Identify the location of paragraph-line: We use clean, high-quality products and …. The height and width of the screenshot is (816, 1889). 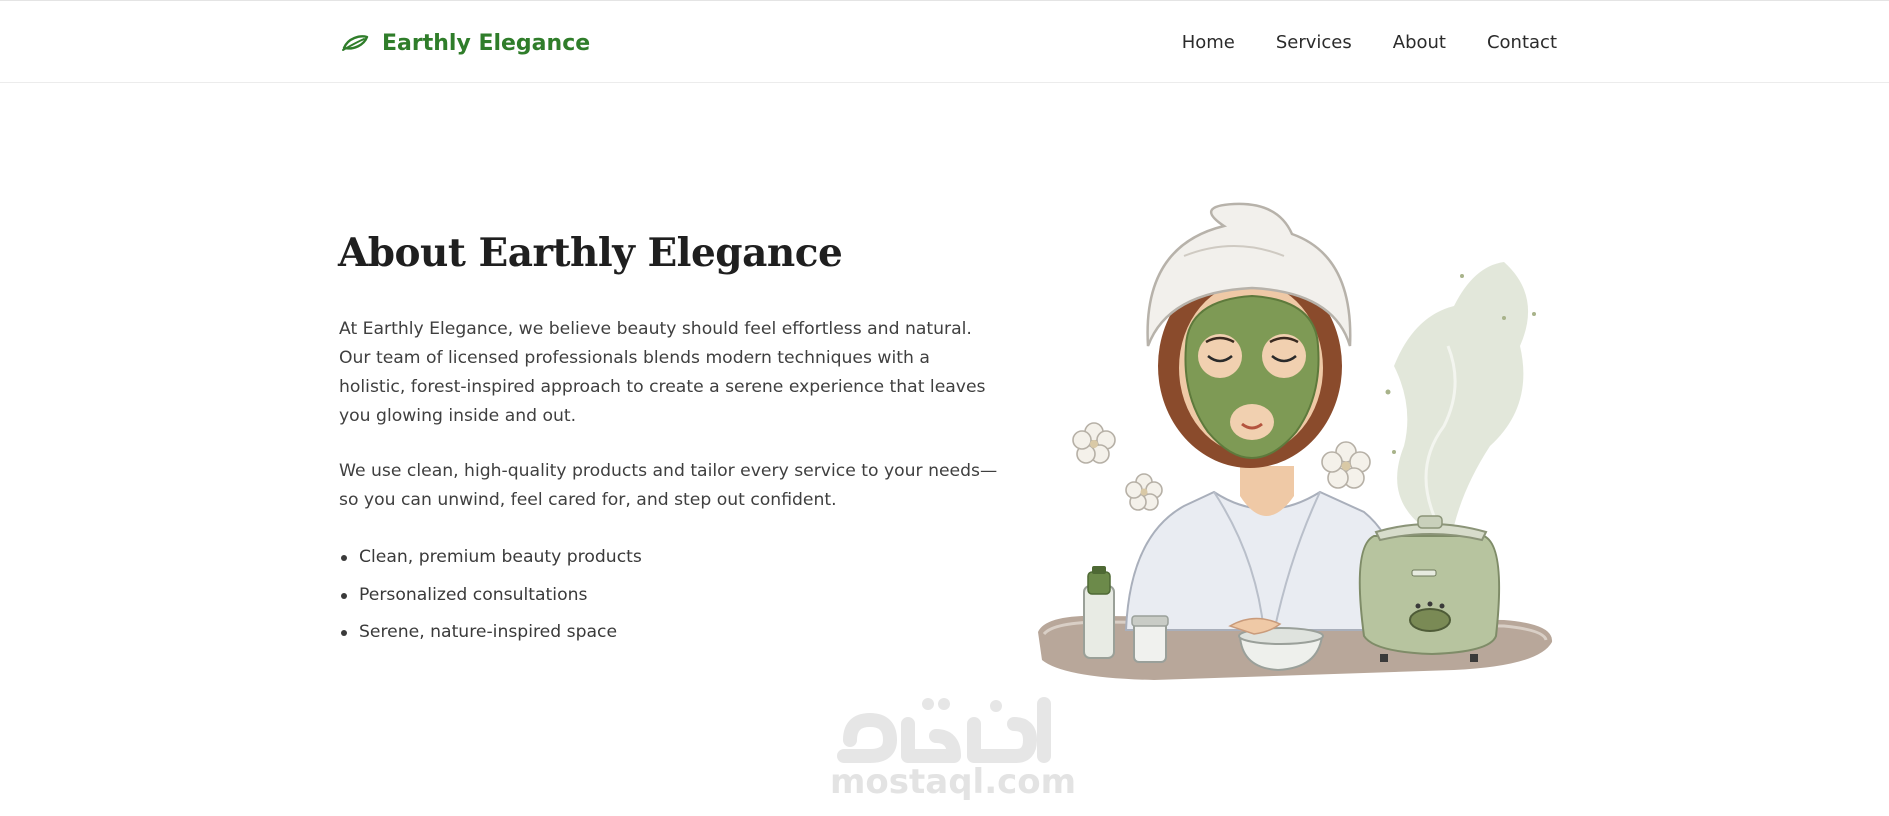
(668, 471).